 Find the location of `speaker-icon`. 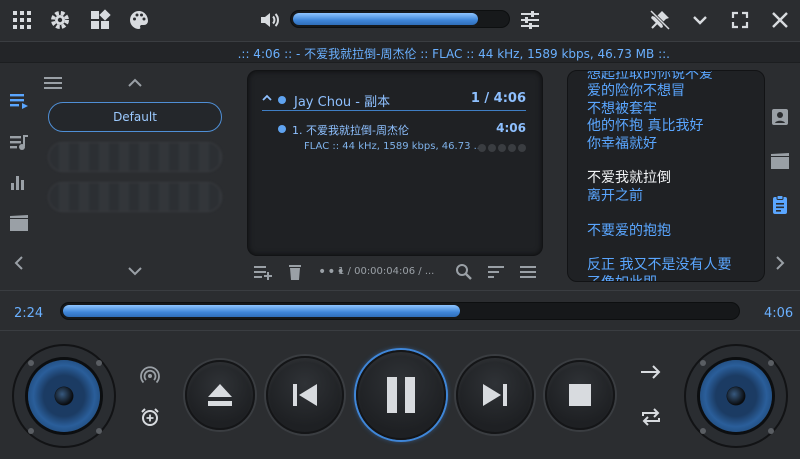

speaker-icon is located at coordinates (270, 20).